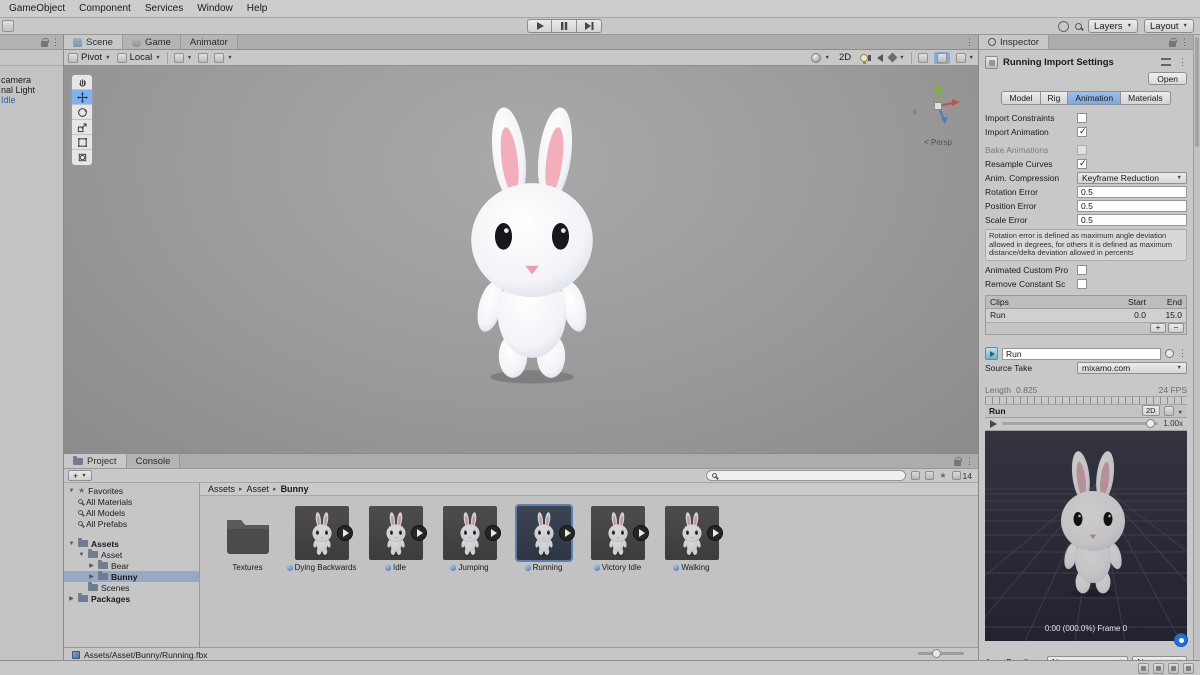 The image size is (1200, 675). Describe the element at coordinates (993, 423) in the screenshot. I see `preview-play-button` at that location.